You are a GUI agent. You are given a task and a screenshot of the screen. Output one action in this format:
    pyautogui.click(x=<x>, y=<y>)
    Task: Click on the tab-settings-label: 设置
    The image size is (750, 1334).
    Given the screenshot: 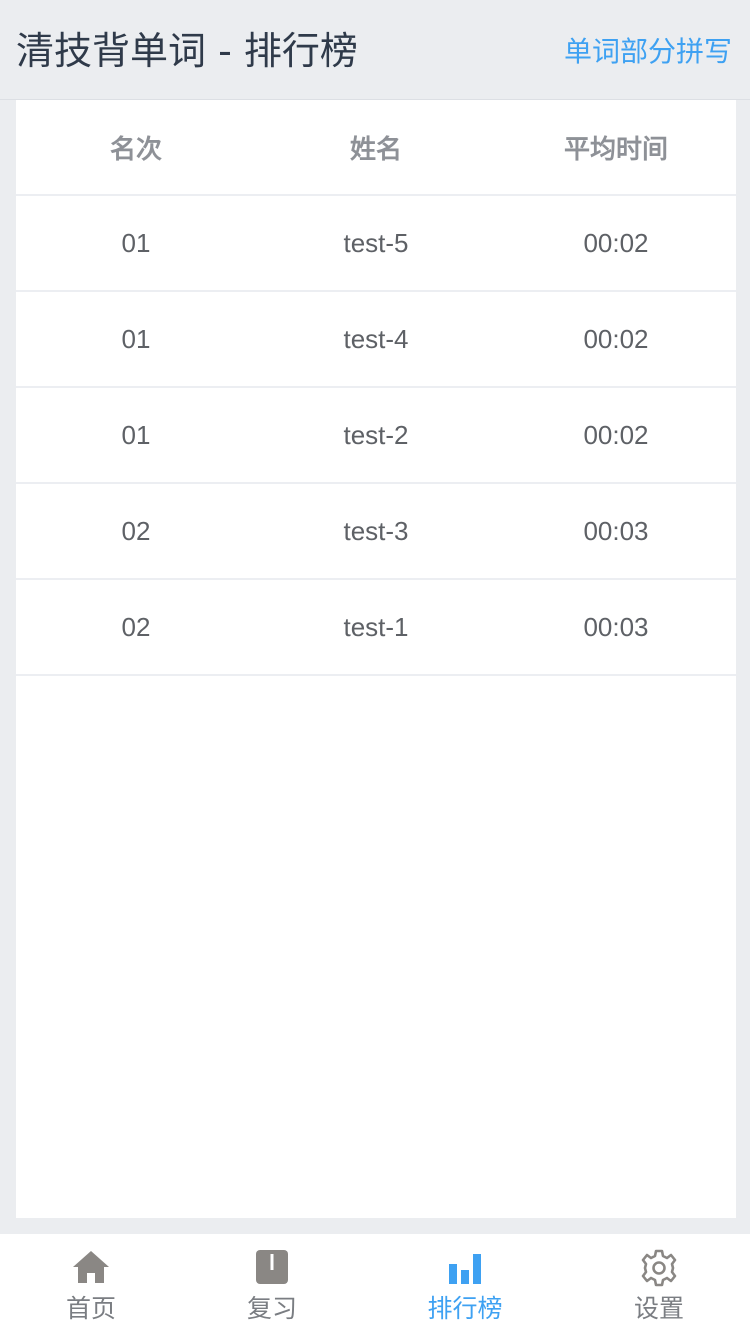 What is the action you would take?
    pyautogui.click(x=658, y=1308)
    